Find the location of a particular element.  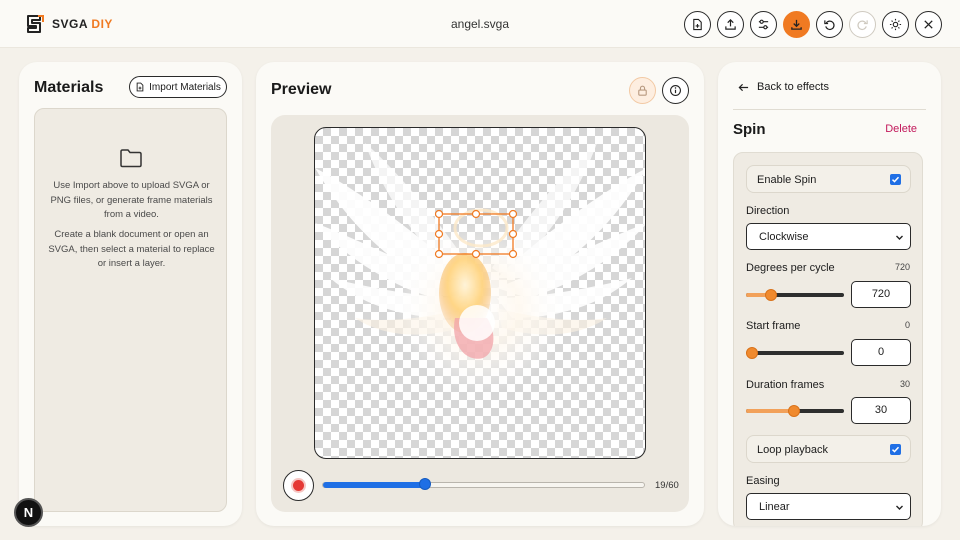

undo-icon is located at coordinates (829, 25).